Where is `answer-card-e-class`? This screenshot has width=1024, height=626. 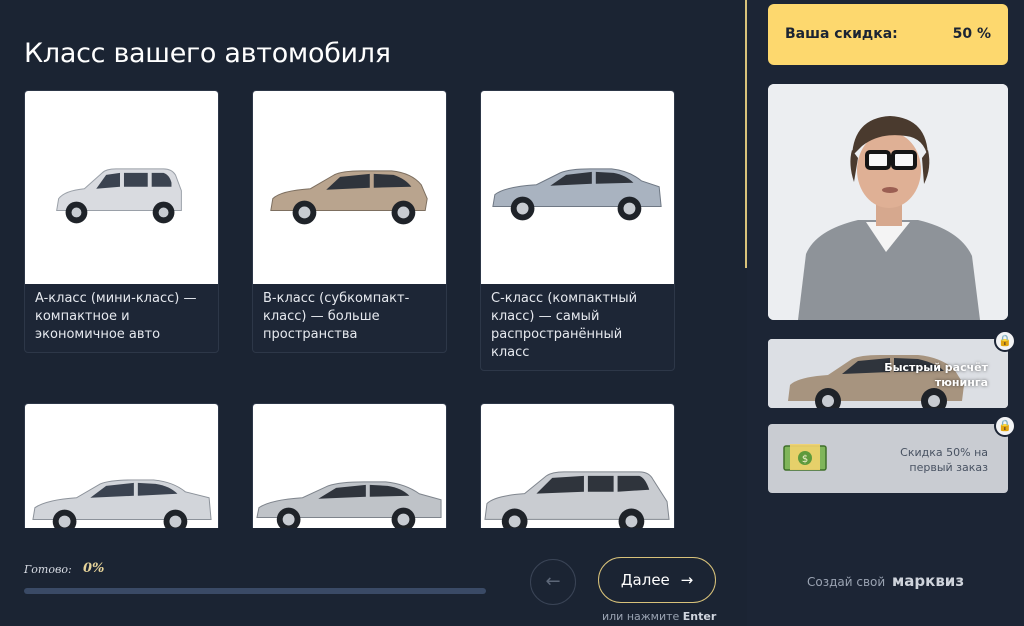
answer-card-e-class is located at coordinates (349, 465).